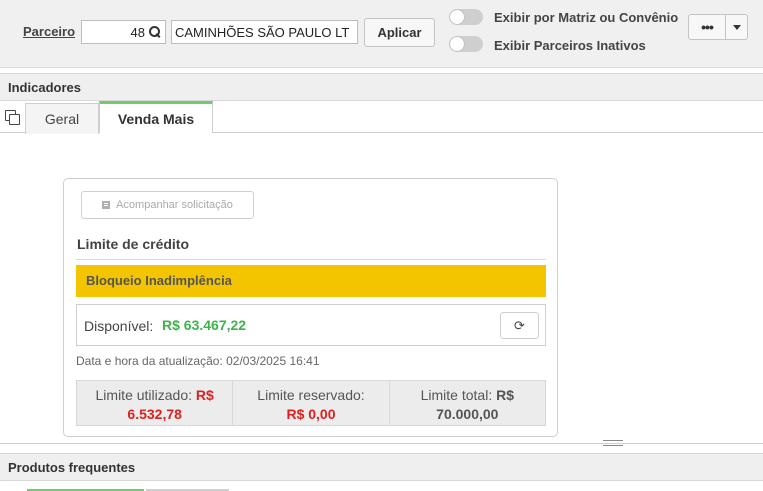 This screenshot has width=763, height=491. I want to click on toggle-inactive-label: Exibir Parceiros Inativos, so click(570, 45).